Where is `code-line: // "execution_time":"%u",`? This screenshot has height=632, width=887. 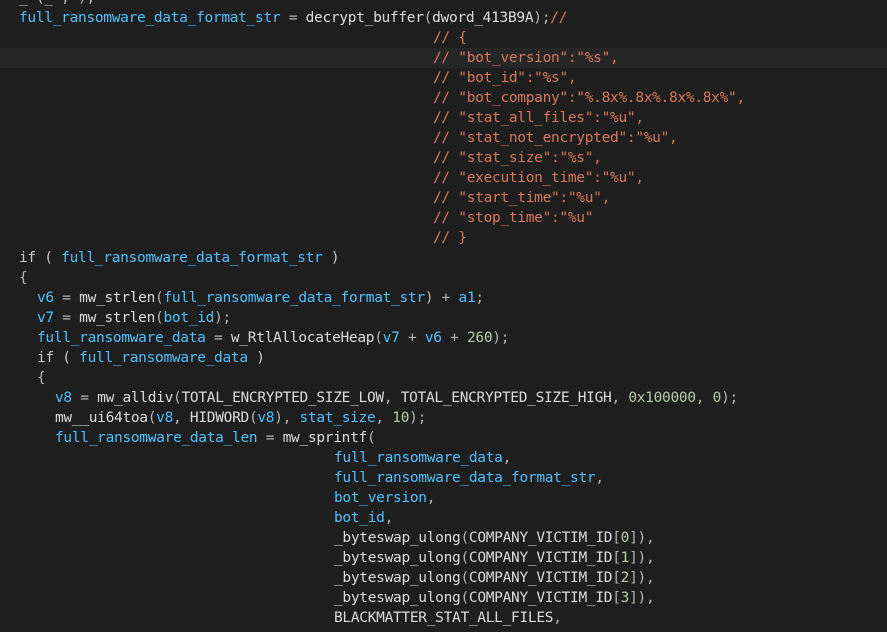 code-line: // "execution_time":"%u", is located at coordinates (443, 178).